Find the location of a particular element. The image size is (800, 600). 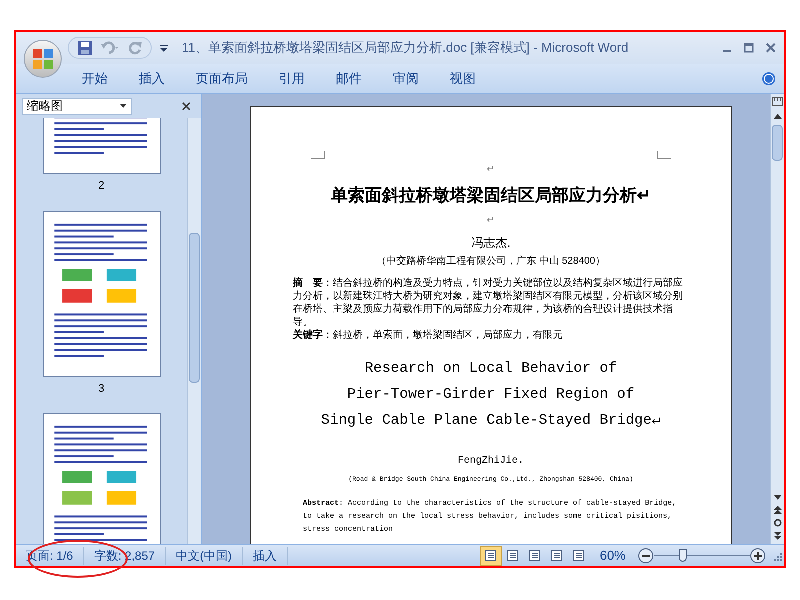

resize-grip-icon is located at coordinates (777, 555).